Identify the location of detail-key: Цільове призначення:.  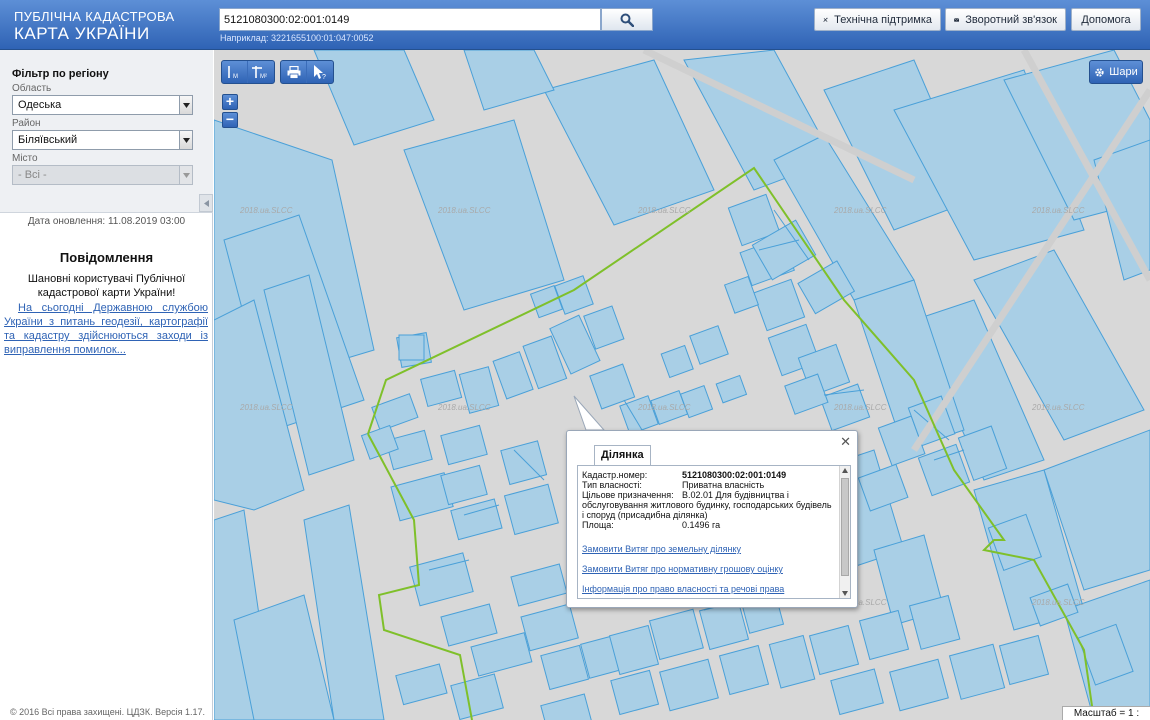
(628, 495).